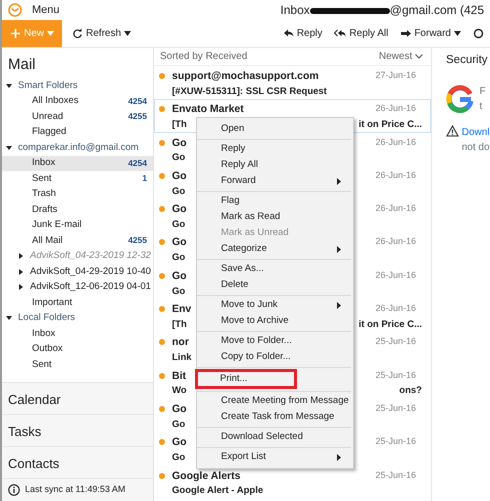 This screenshot has height=501, width=490. What do you see at coordinates (208, 110) in the screenshot?
I see `message-sender: Envato Market` at bounding box center [208, 110].